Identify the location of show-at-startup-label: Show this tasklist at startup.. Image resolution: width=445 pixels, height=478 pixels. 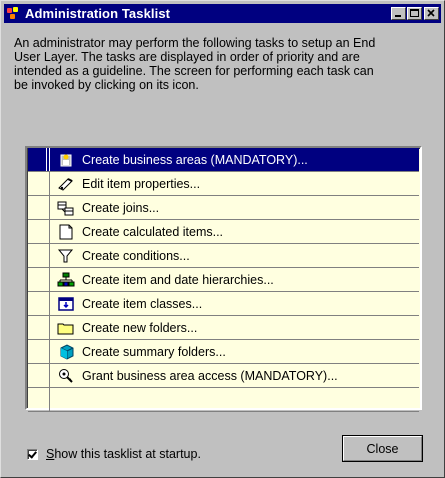
(123, 454).